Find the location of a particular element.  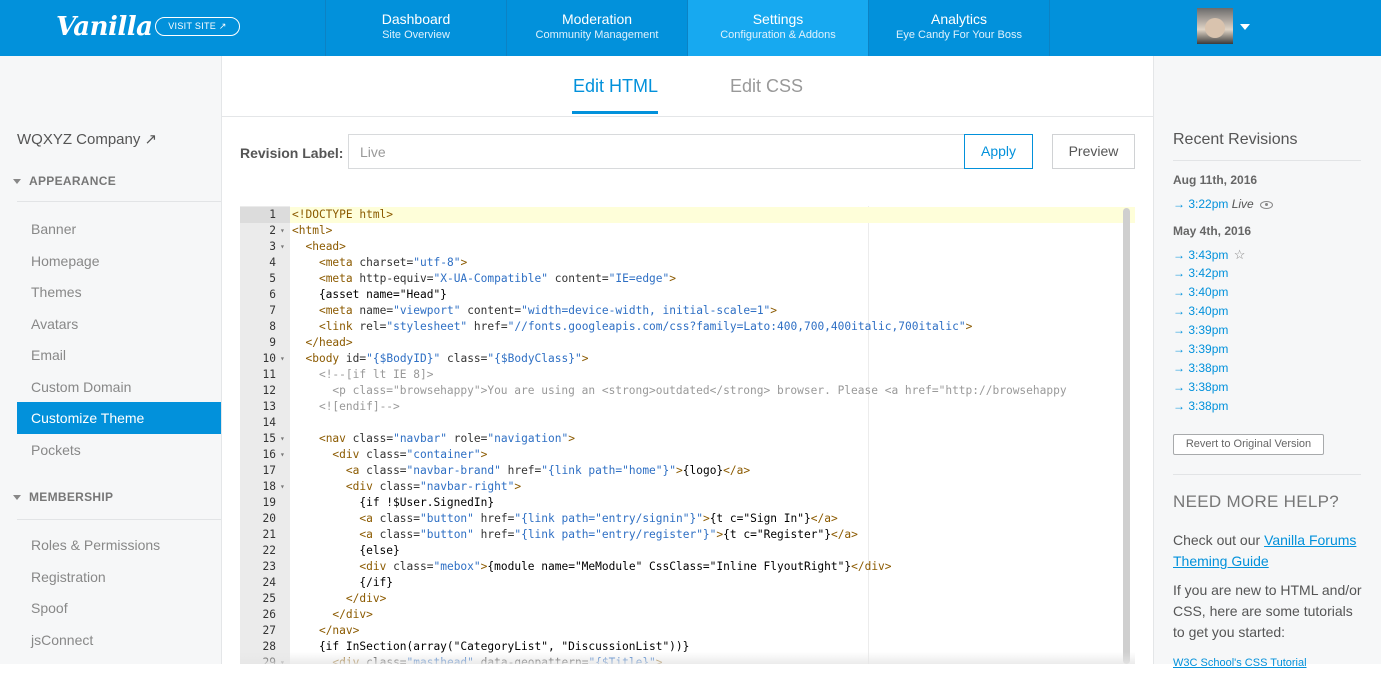

vanilla-logo: Vanilla is located at coordinates (104, 27).